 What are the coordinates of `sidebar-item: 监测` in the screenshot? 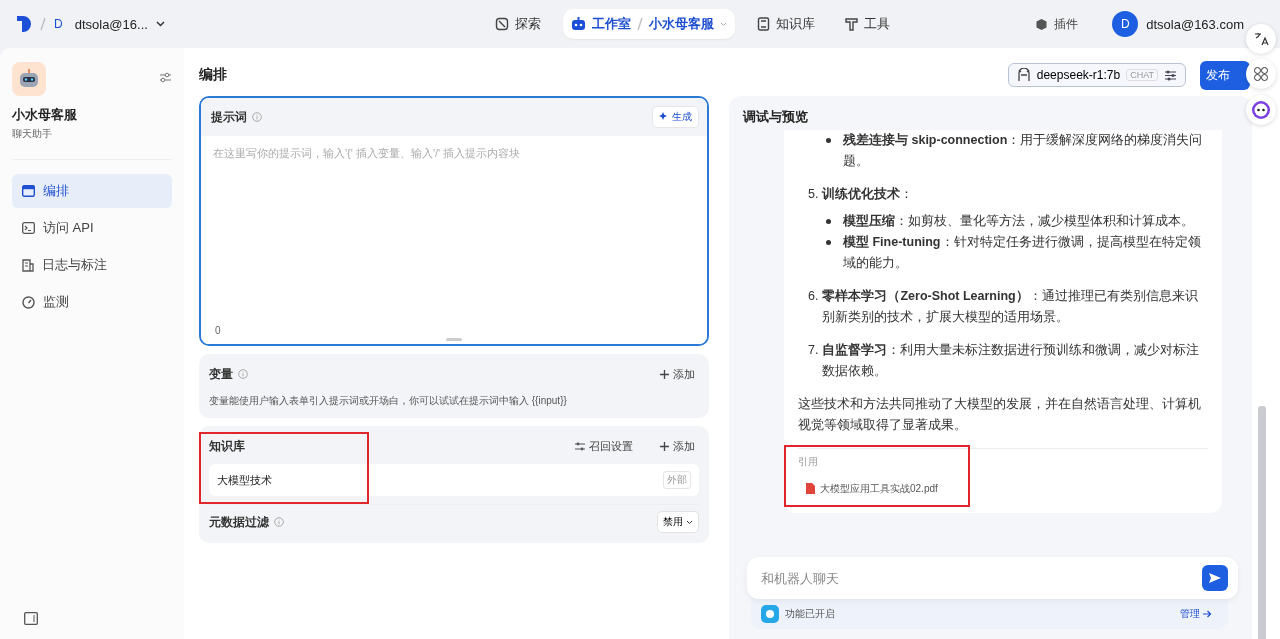 It's located at (92, 302).